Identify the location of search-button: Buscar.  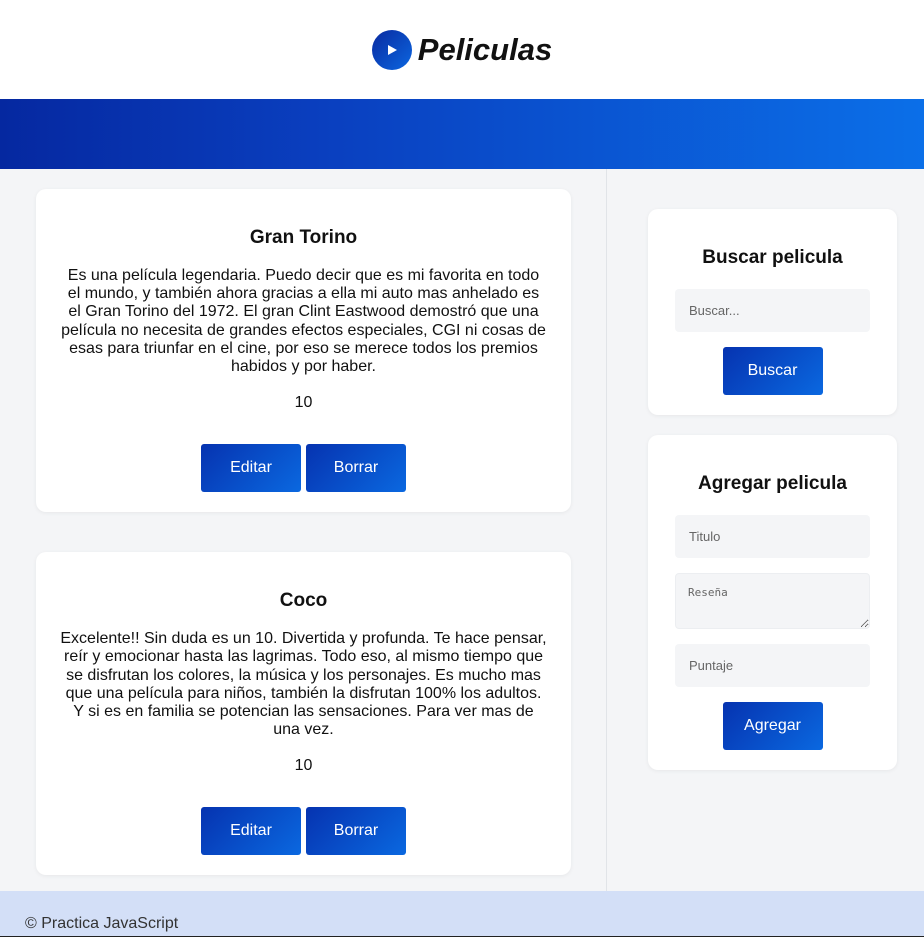
(772, 371).